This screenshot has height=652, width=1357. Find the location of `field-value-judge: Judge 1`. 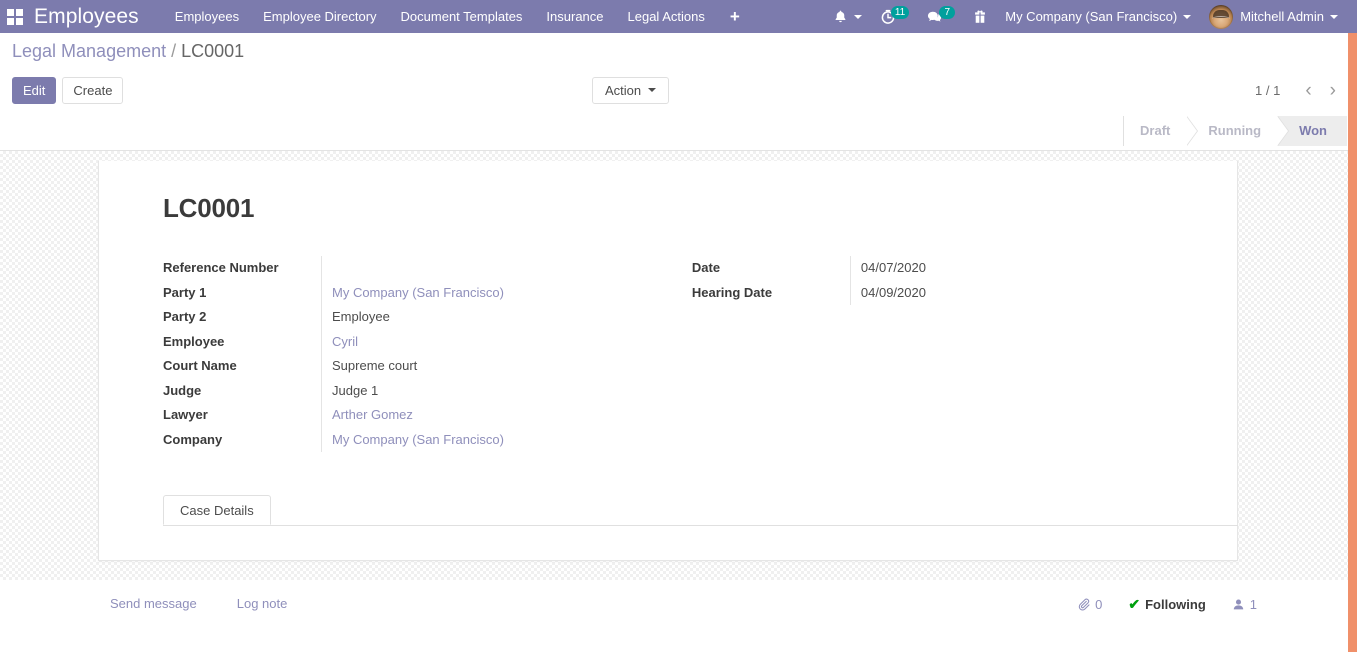

field-value-judge: Judge 1 is located at coordinates (506, 390).